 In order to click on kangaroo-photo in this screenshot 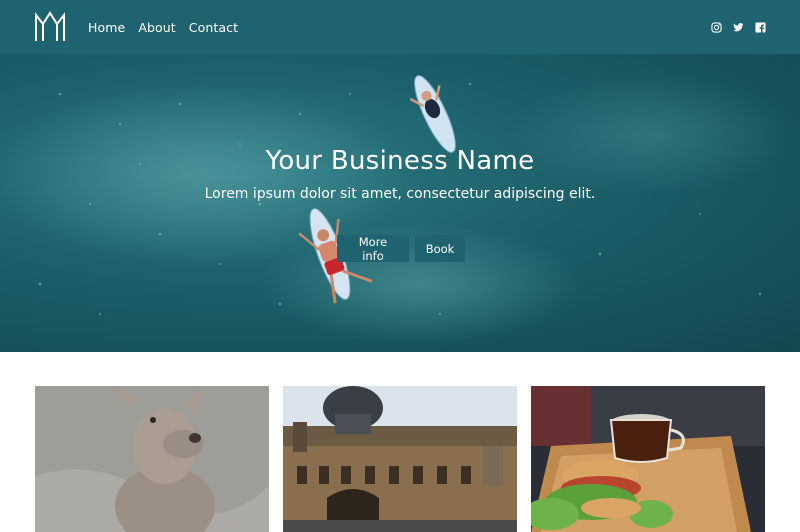, I will do `click(152, 459)`.